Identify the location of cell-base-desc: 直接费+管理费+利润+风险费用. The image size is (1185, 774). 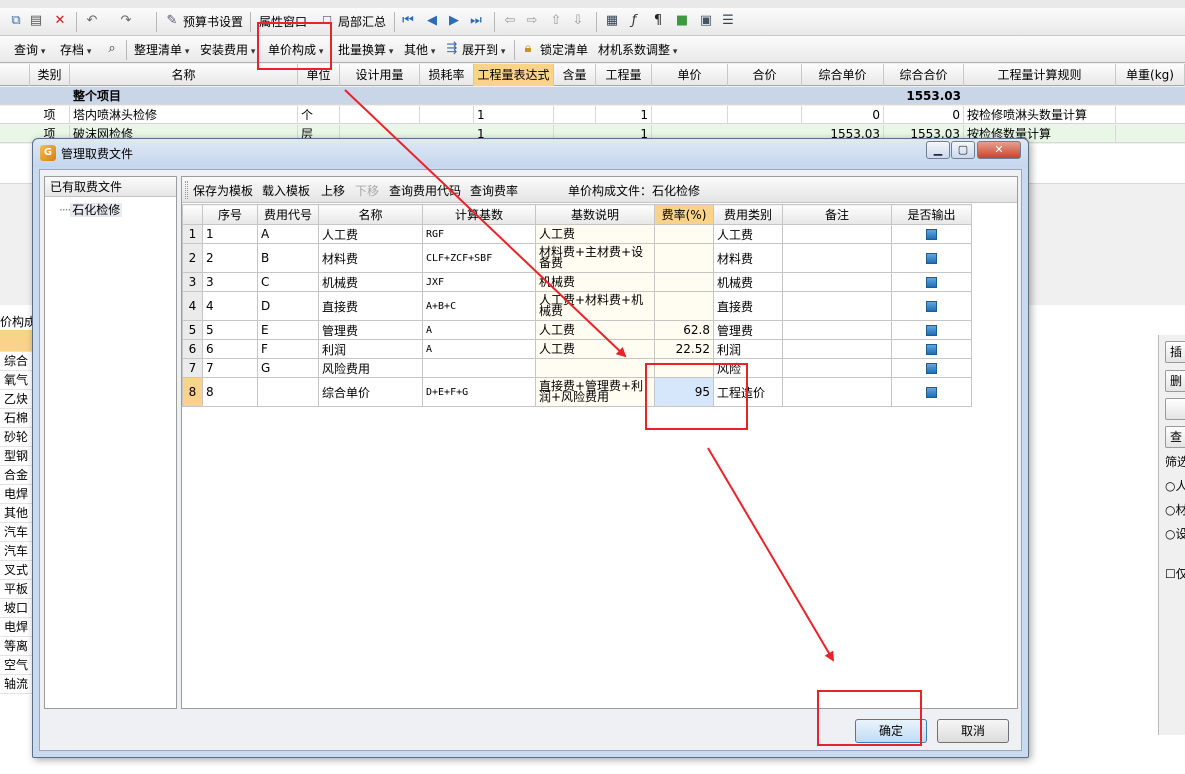
(595, 392).